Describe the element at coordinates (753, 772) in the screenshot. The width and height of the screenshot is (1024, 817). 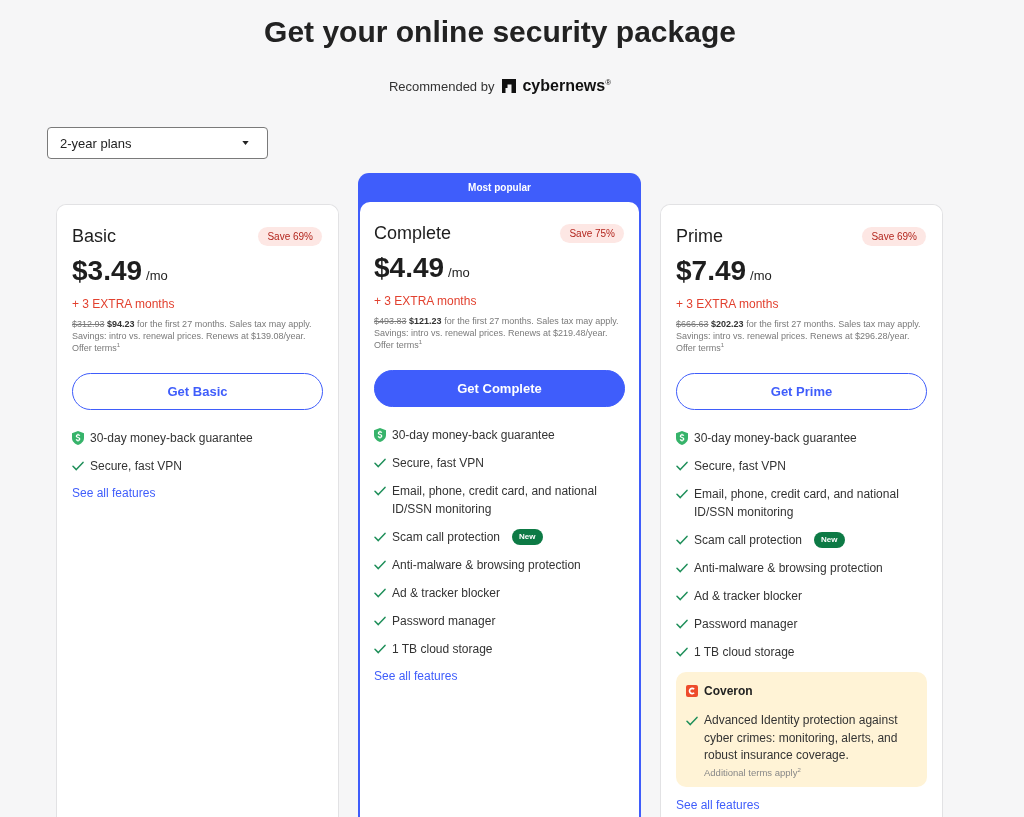
I see `addon-note: Additional terms apply$^{2}$` at that location.